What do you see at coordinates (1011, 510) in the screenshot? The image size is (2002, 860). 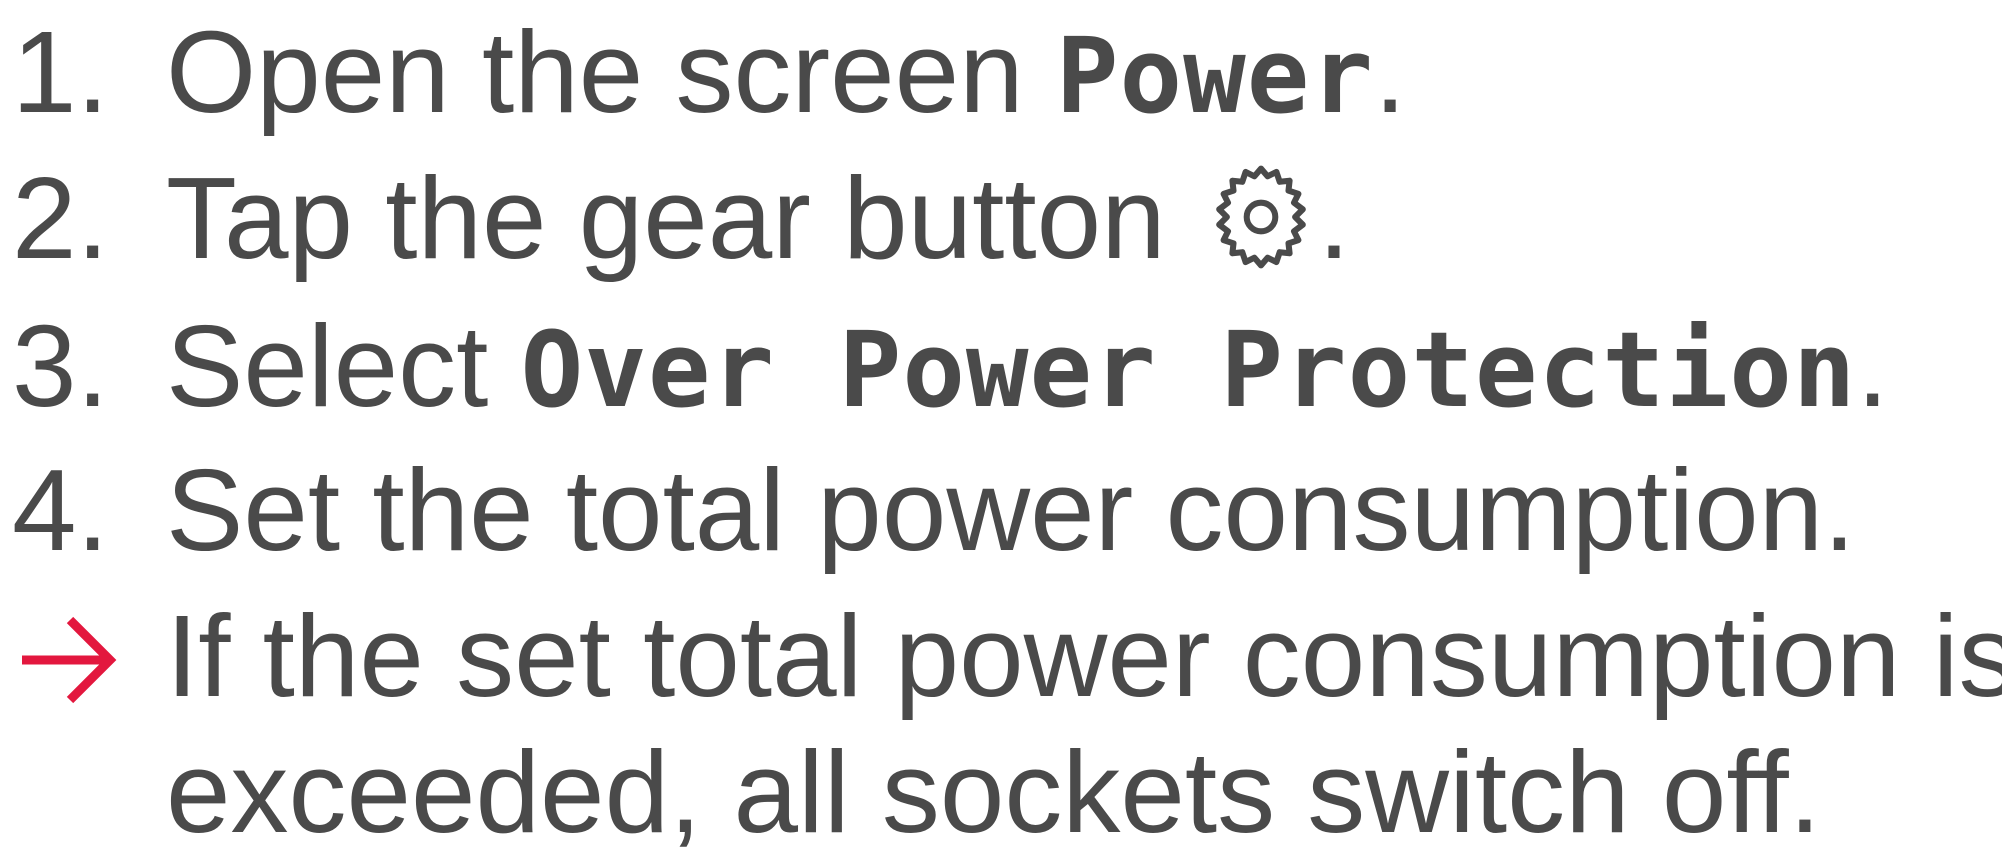 I see `step-text: Set the total power consumption.` at bounding box center [1011, 510].